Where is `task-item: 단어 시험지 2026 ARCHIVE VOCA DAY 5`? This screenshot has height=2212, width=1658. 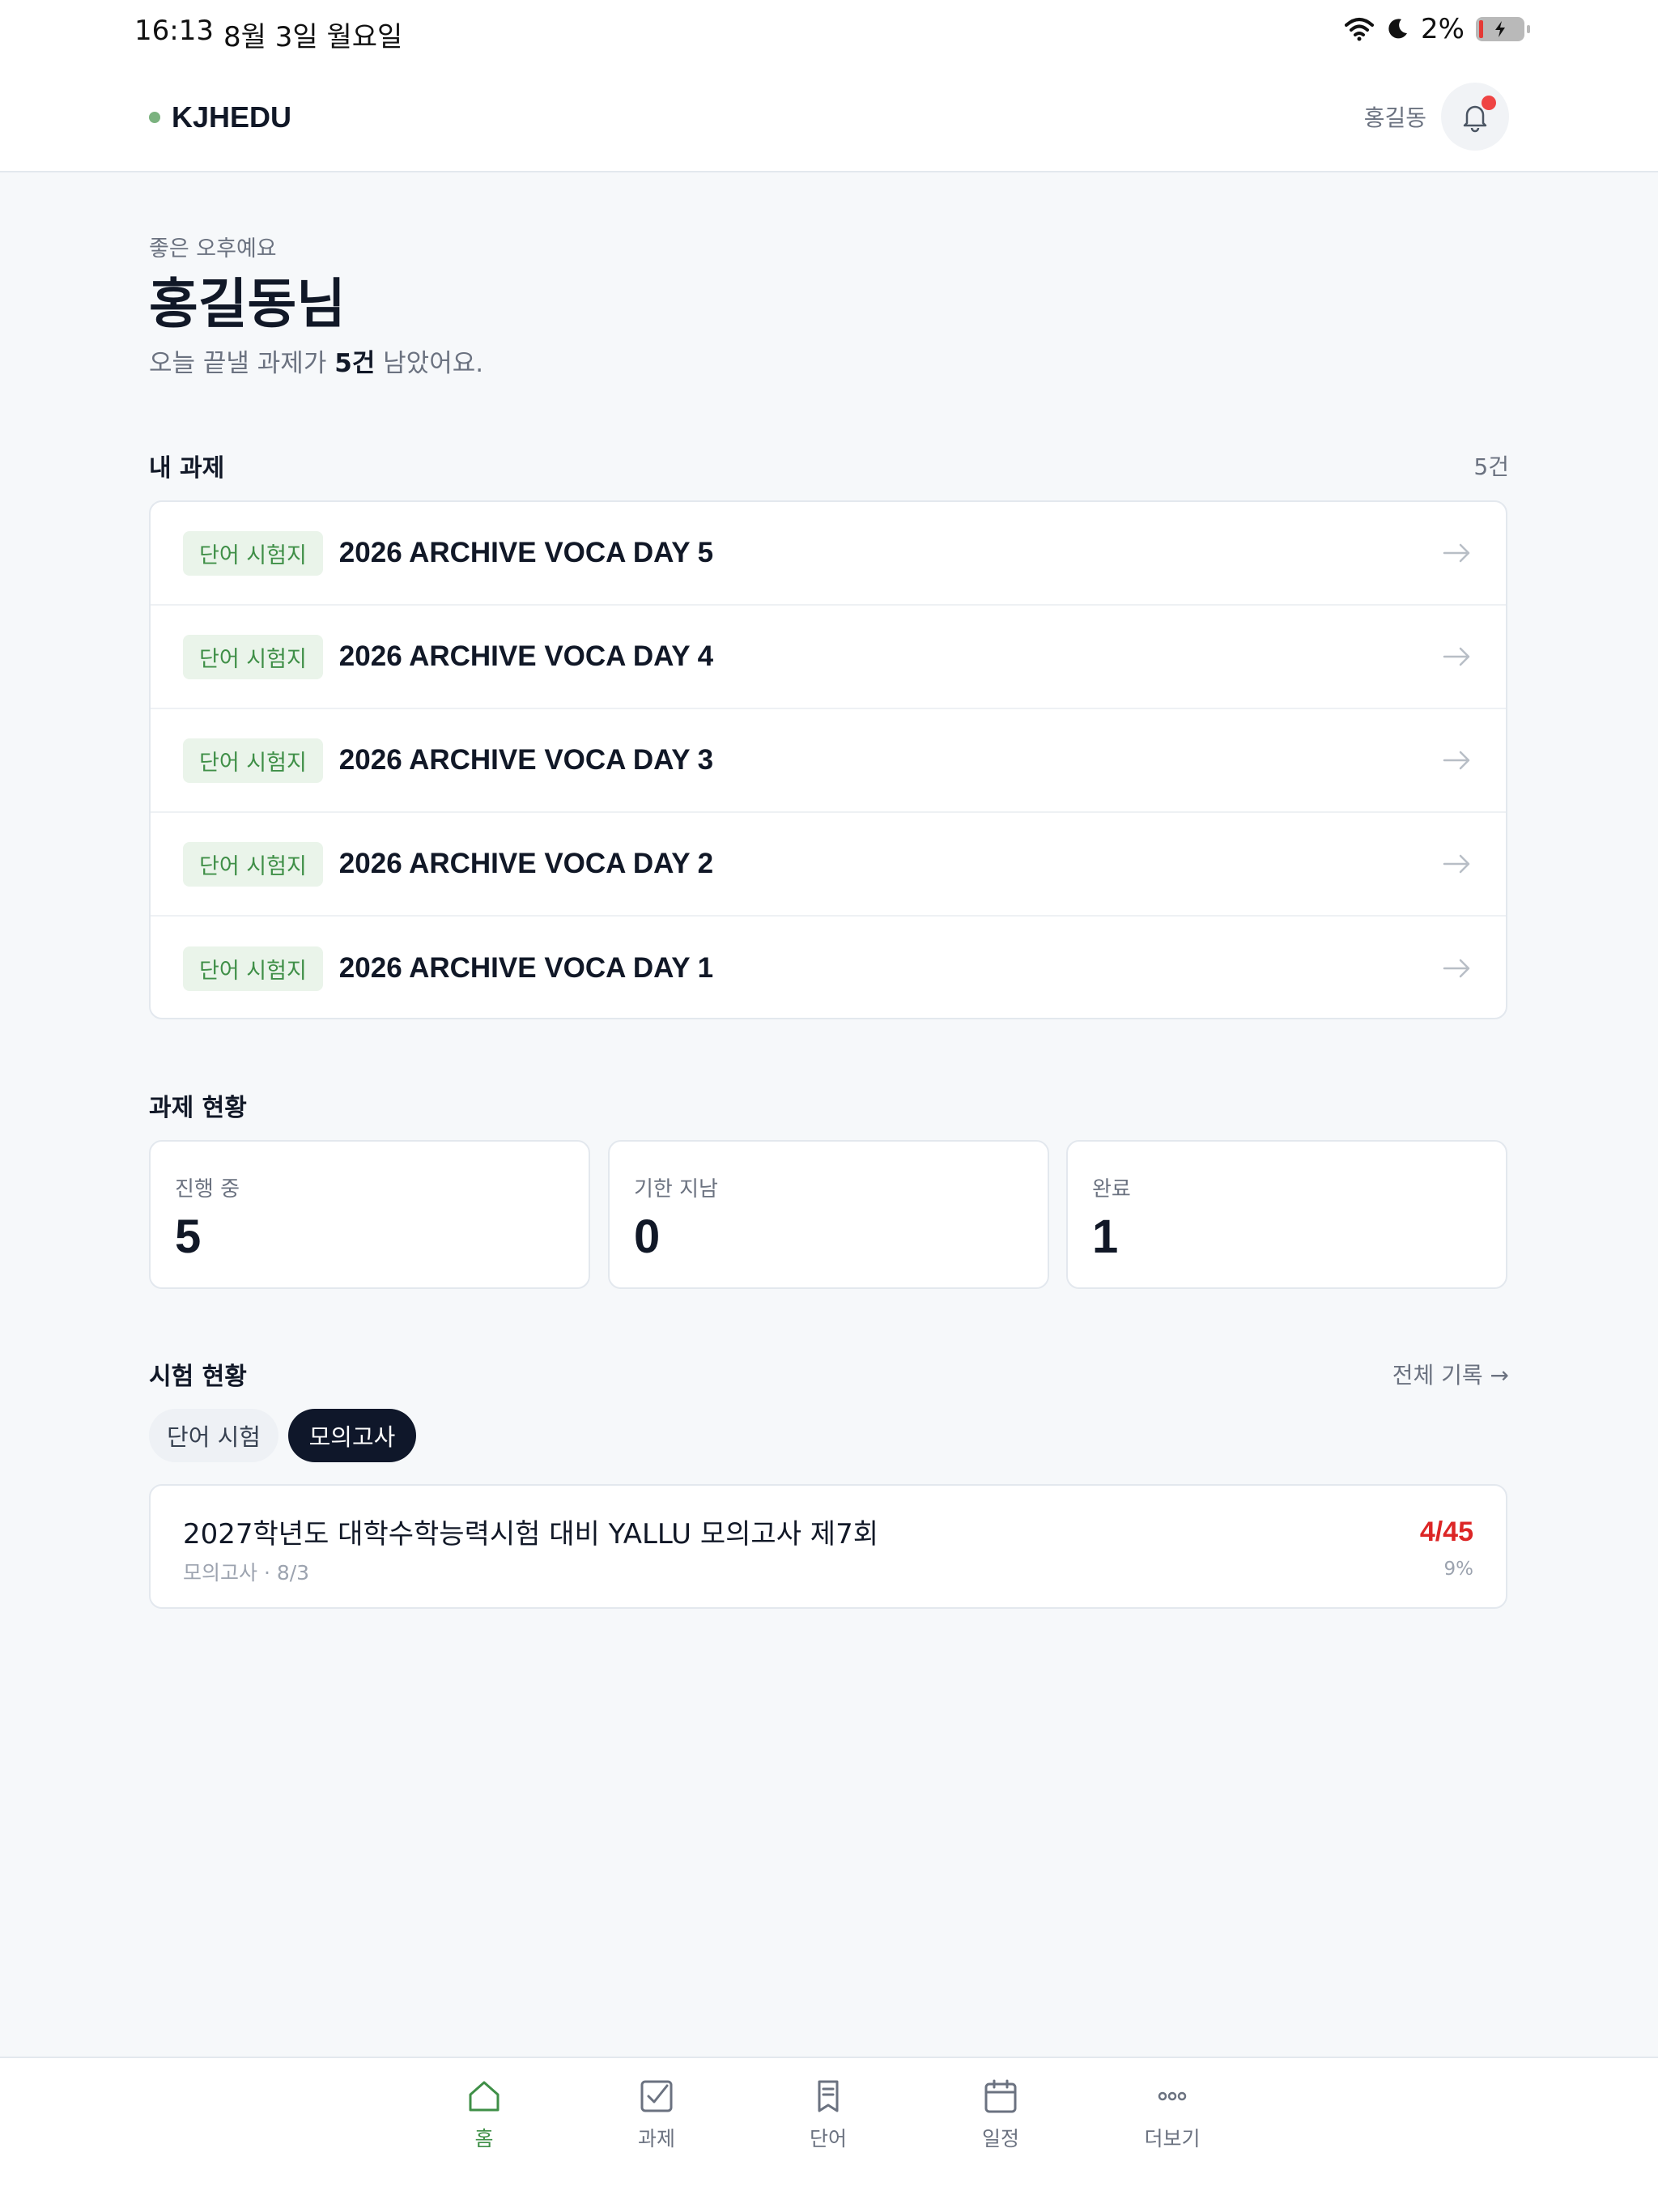 task-item: 단어 시험지 2026 ARCHIVE VOCA DAY 5 is located at coordinates (828, 554).